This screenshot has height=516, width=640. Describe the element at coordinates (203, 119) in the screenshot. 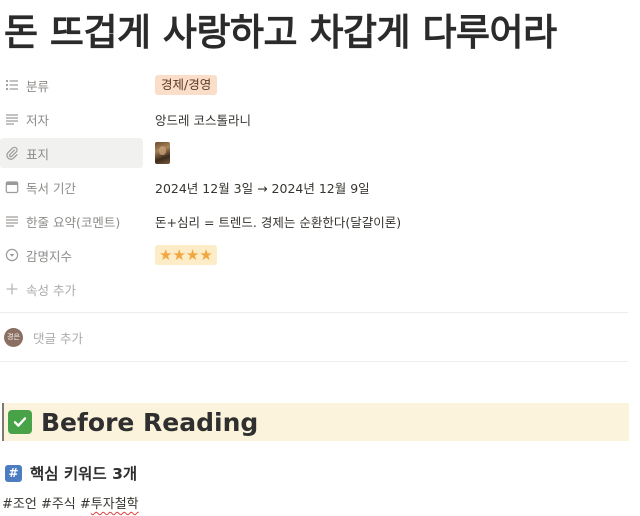

I see `property-value-author: 앙드레 코스톨라니` at that location.